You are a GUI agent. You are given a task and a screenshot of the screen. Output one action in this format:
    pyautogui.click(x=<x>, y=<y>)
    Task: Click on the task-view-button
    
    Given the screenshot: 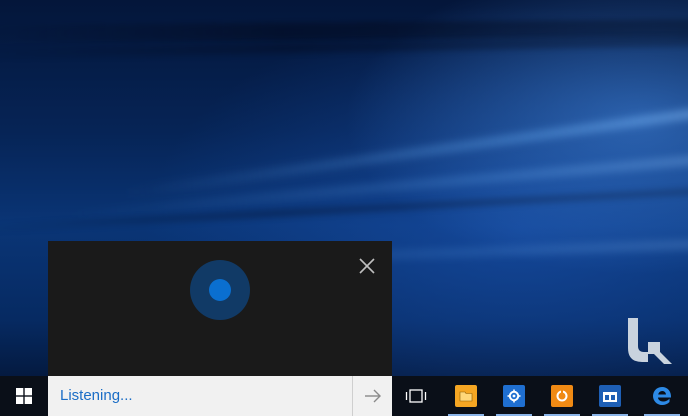 What is the action you would take?
    pyautogui.click(x=416, y=396)
    